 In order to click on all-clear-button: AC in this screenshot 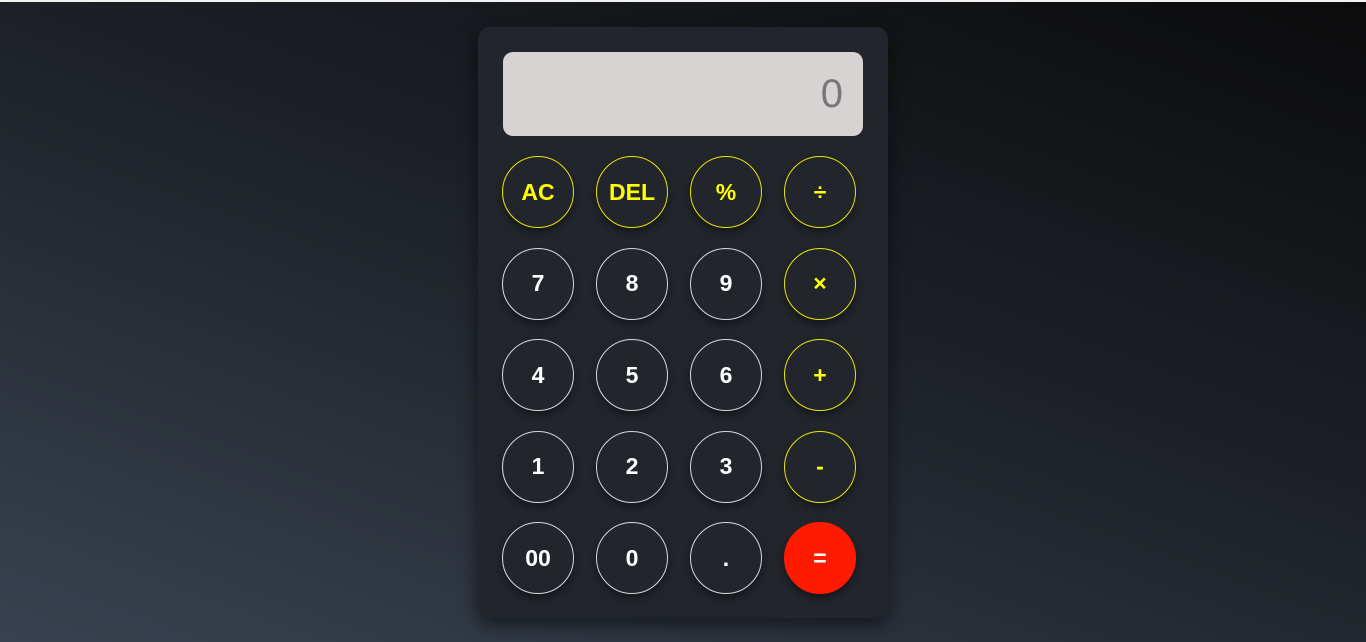, I will do `click(538, 192)`.